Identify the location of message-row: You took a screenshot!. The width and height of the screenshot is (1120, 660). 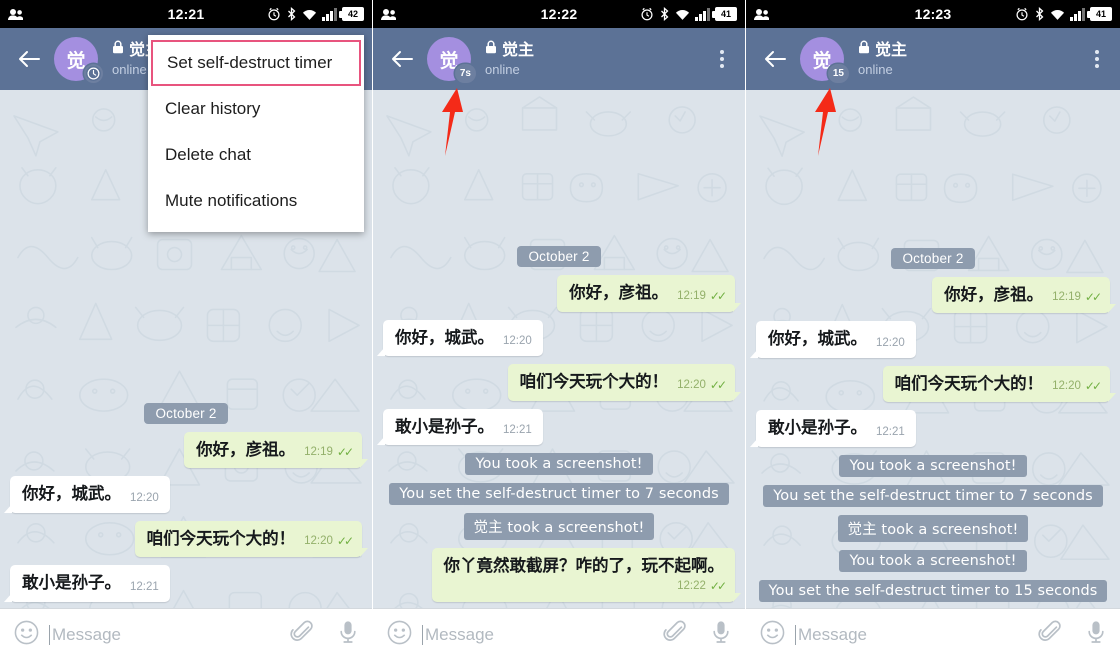
(933, 466).